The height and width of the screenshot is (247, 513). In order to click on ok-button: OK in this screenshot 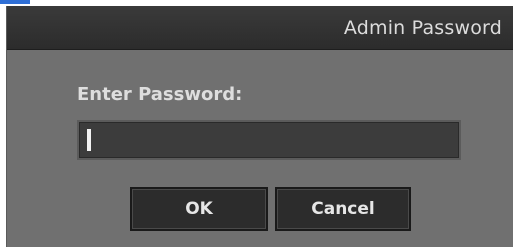, I will do `click(199, 209)`.